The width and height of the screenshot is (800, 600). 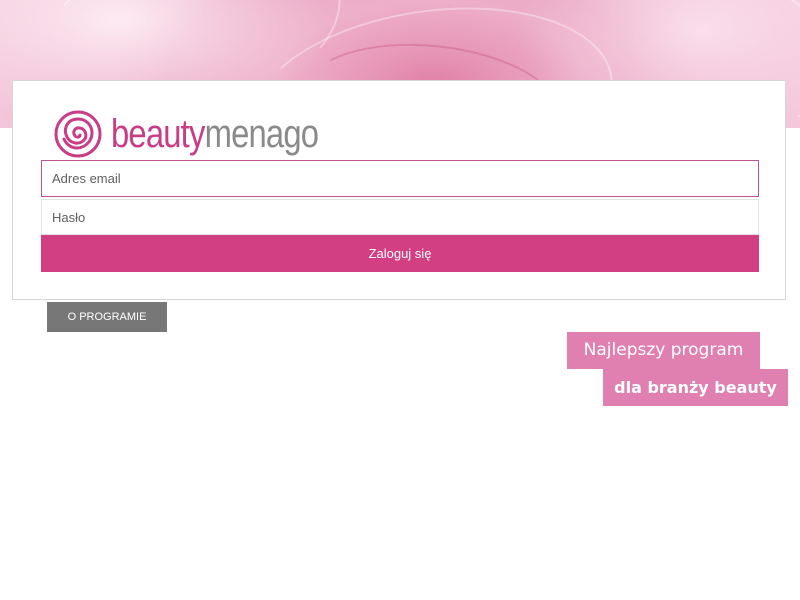 I want to click on about-program-button: O PROGRAMIE, so click(x=107, y=317).